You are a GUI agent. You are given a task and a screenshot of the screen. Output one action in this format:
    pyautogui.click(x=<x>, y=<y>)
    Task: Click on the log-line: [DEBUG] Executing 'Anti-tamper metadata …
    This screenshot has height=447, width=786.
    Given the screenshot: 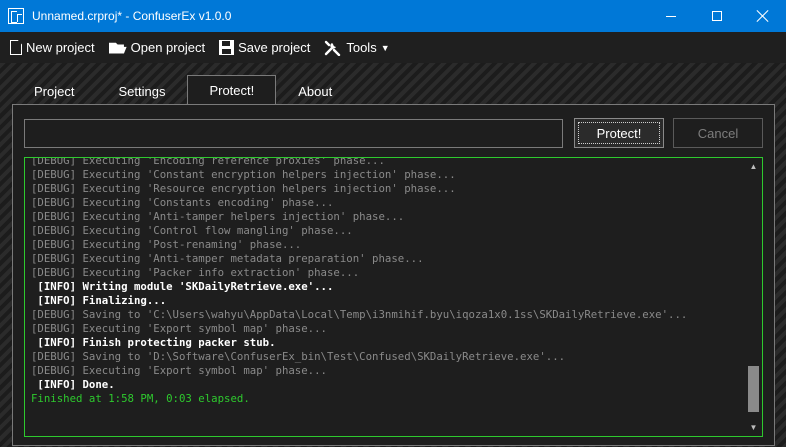 What is the action you would take?
    pyautogui.click(x=227, y=258)
    